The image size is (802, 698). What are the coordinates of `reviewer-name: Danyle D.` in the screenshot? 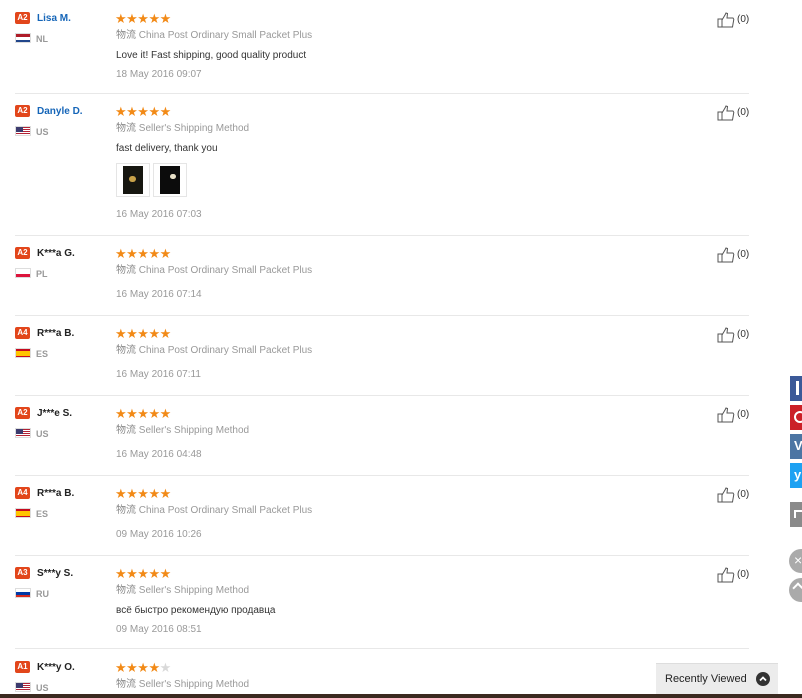 It's located at (60, 112).